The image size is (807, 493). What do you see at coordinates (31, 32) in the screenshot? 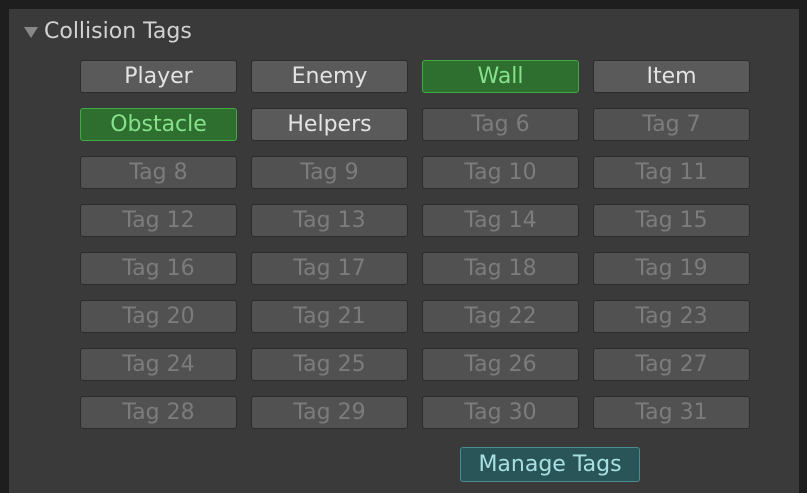
I see `triangle-down-icon` at bounding box center [31, 32].